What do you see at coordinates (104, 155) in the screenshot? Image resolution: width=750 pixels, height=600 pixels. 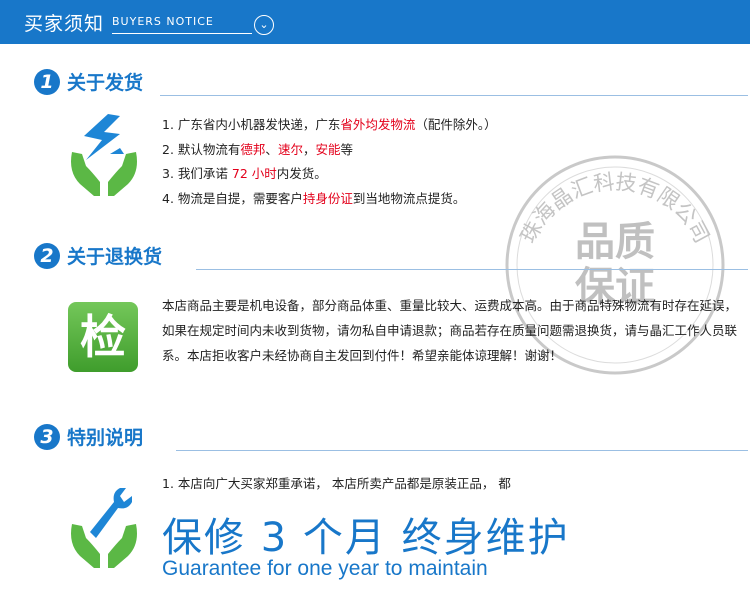 I see `lightning-hands-icon` at bounding box center [104, 155].